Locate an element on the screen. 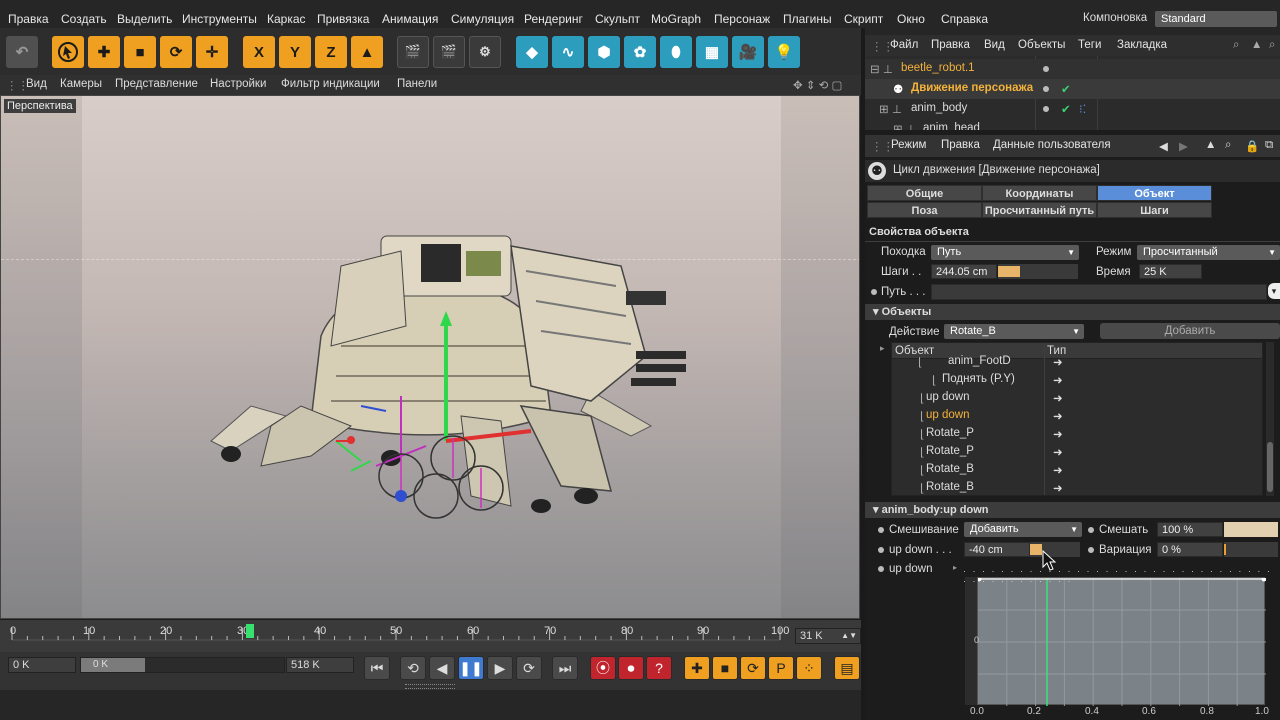 The width and height of the screenshot is (1280, 720). list-item: ⌊ up down ➜ is located at coordinates (1077, 398).